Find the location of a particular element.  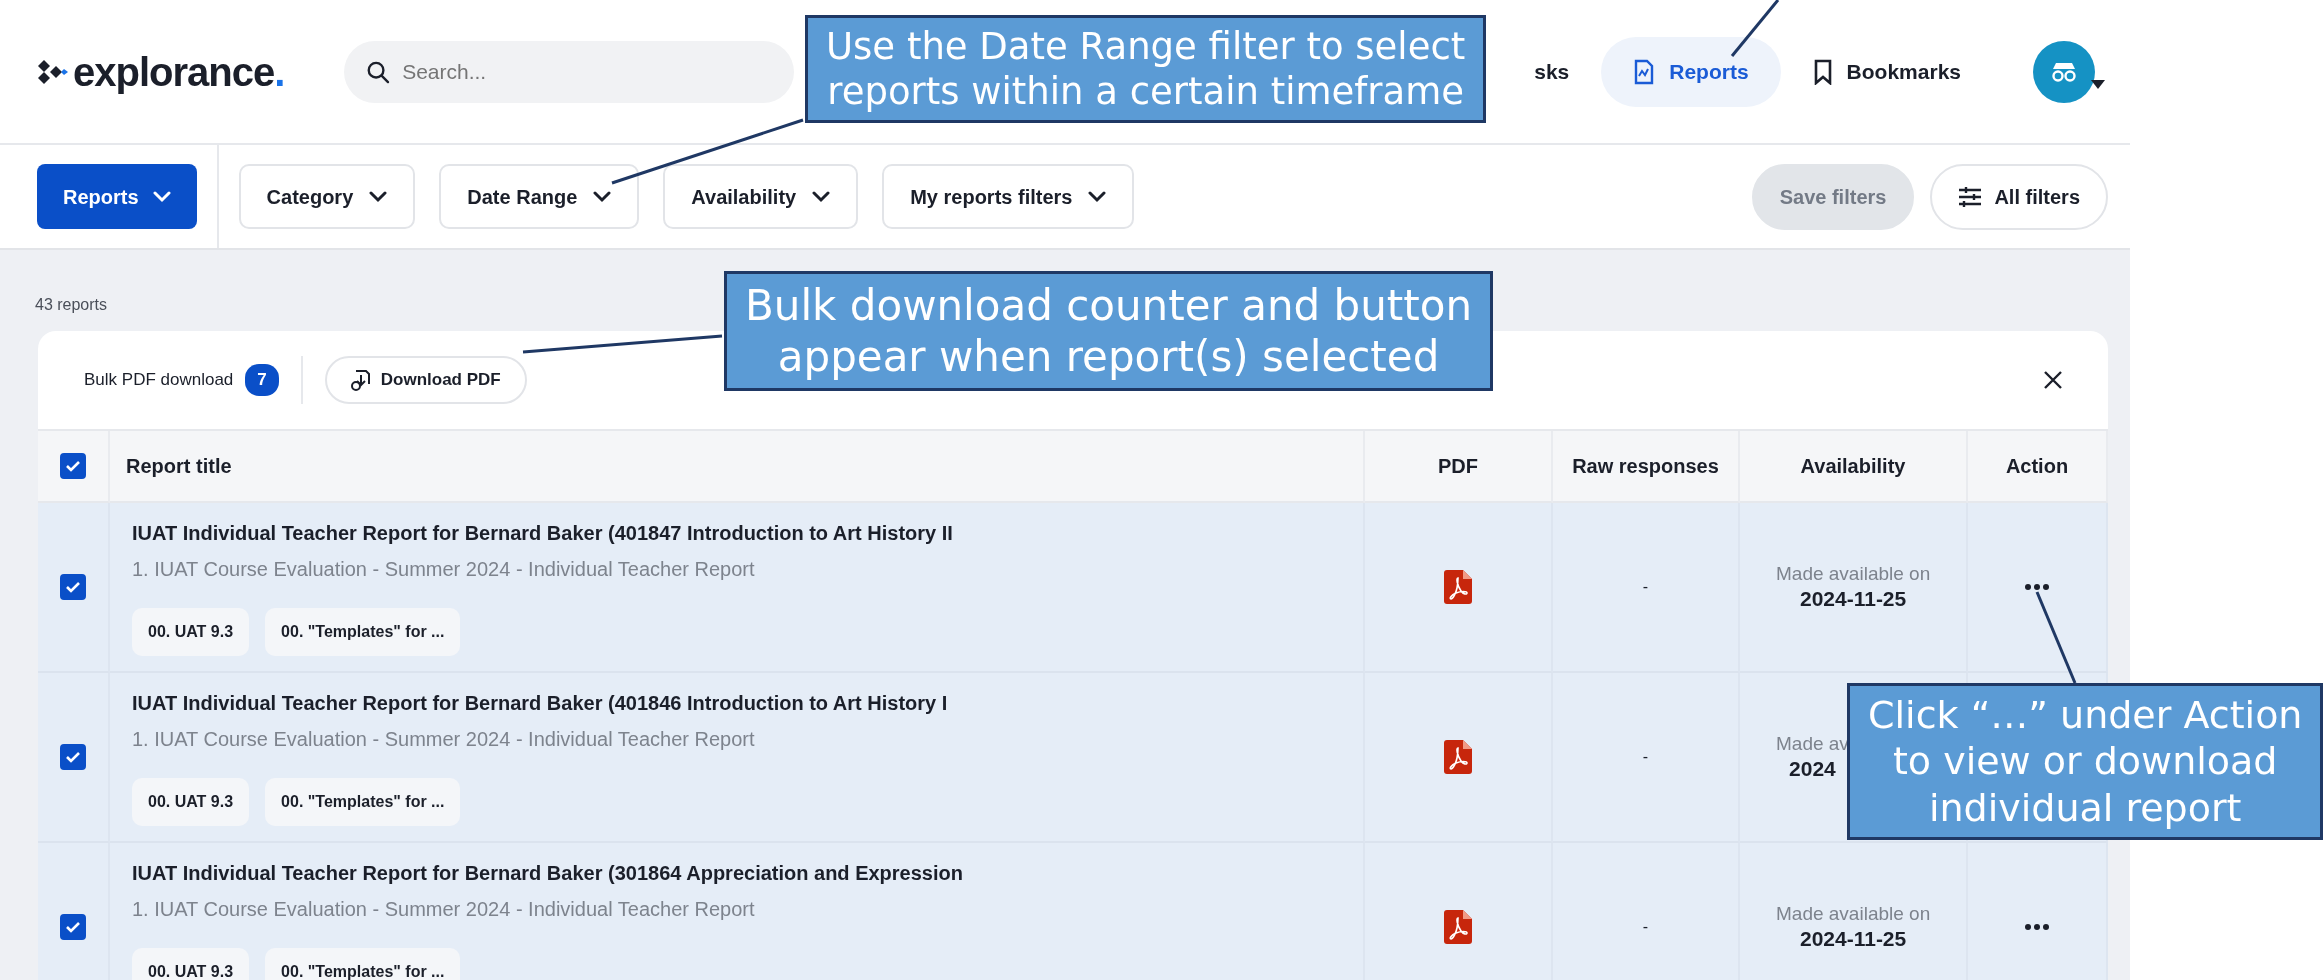

close-icon is located at coordinates (2053, 380).